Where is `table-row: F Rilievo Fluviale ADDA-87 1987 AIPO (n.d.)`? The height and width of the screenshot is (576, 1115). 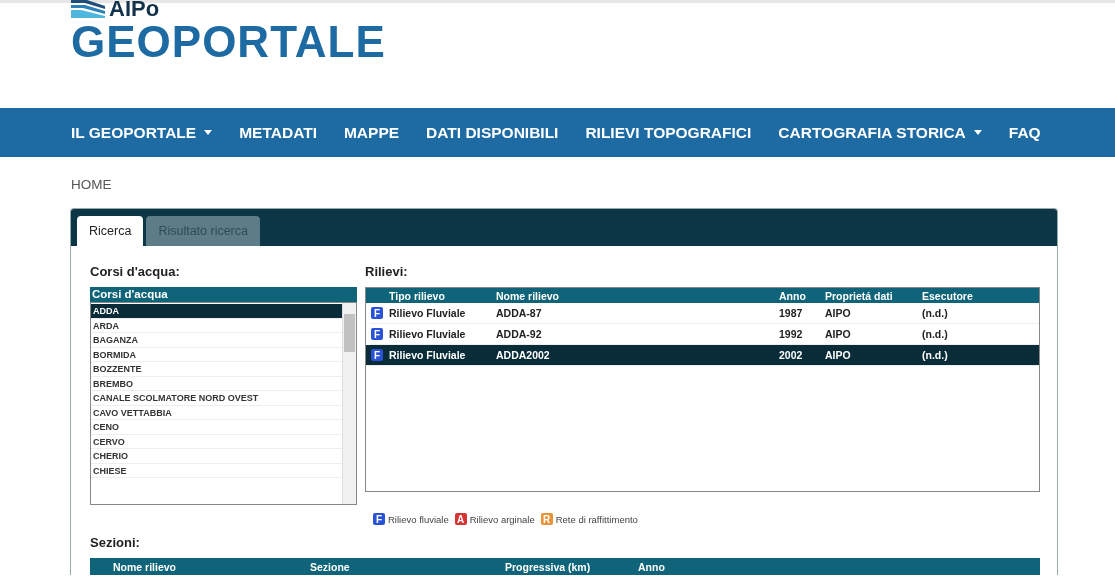 table-row: F Rilievo Fluviale ADDA-87 1987 AIPO (n.d.) is located at coordinates (704, 313).